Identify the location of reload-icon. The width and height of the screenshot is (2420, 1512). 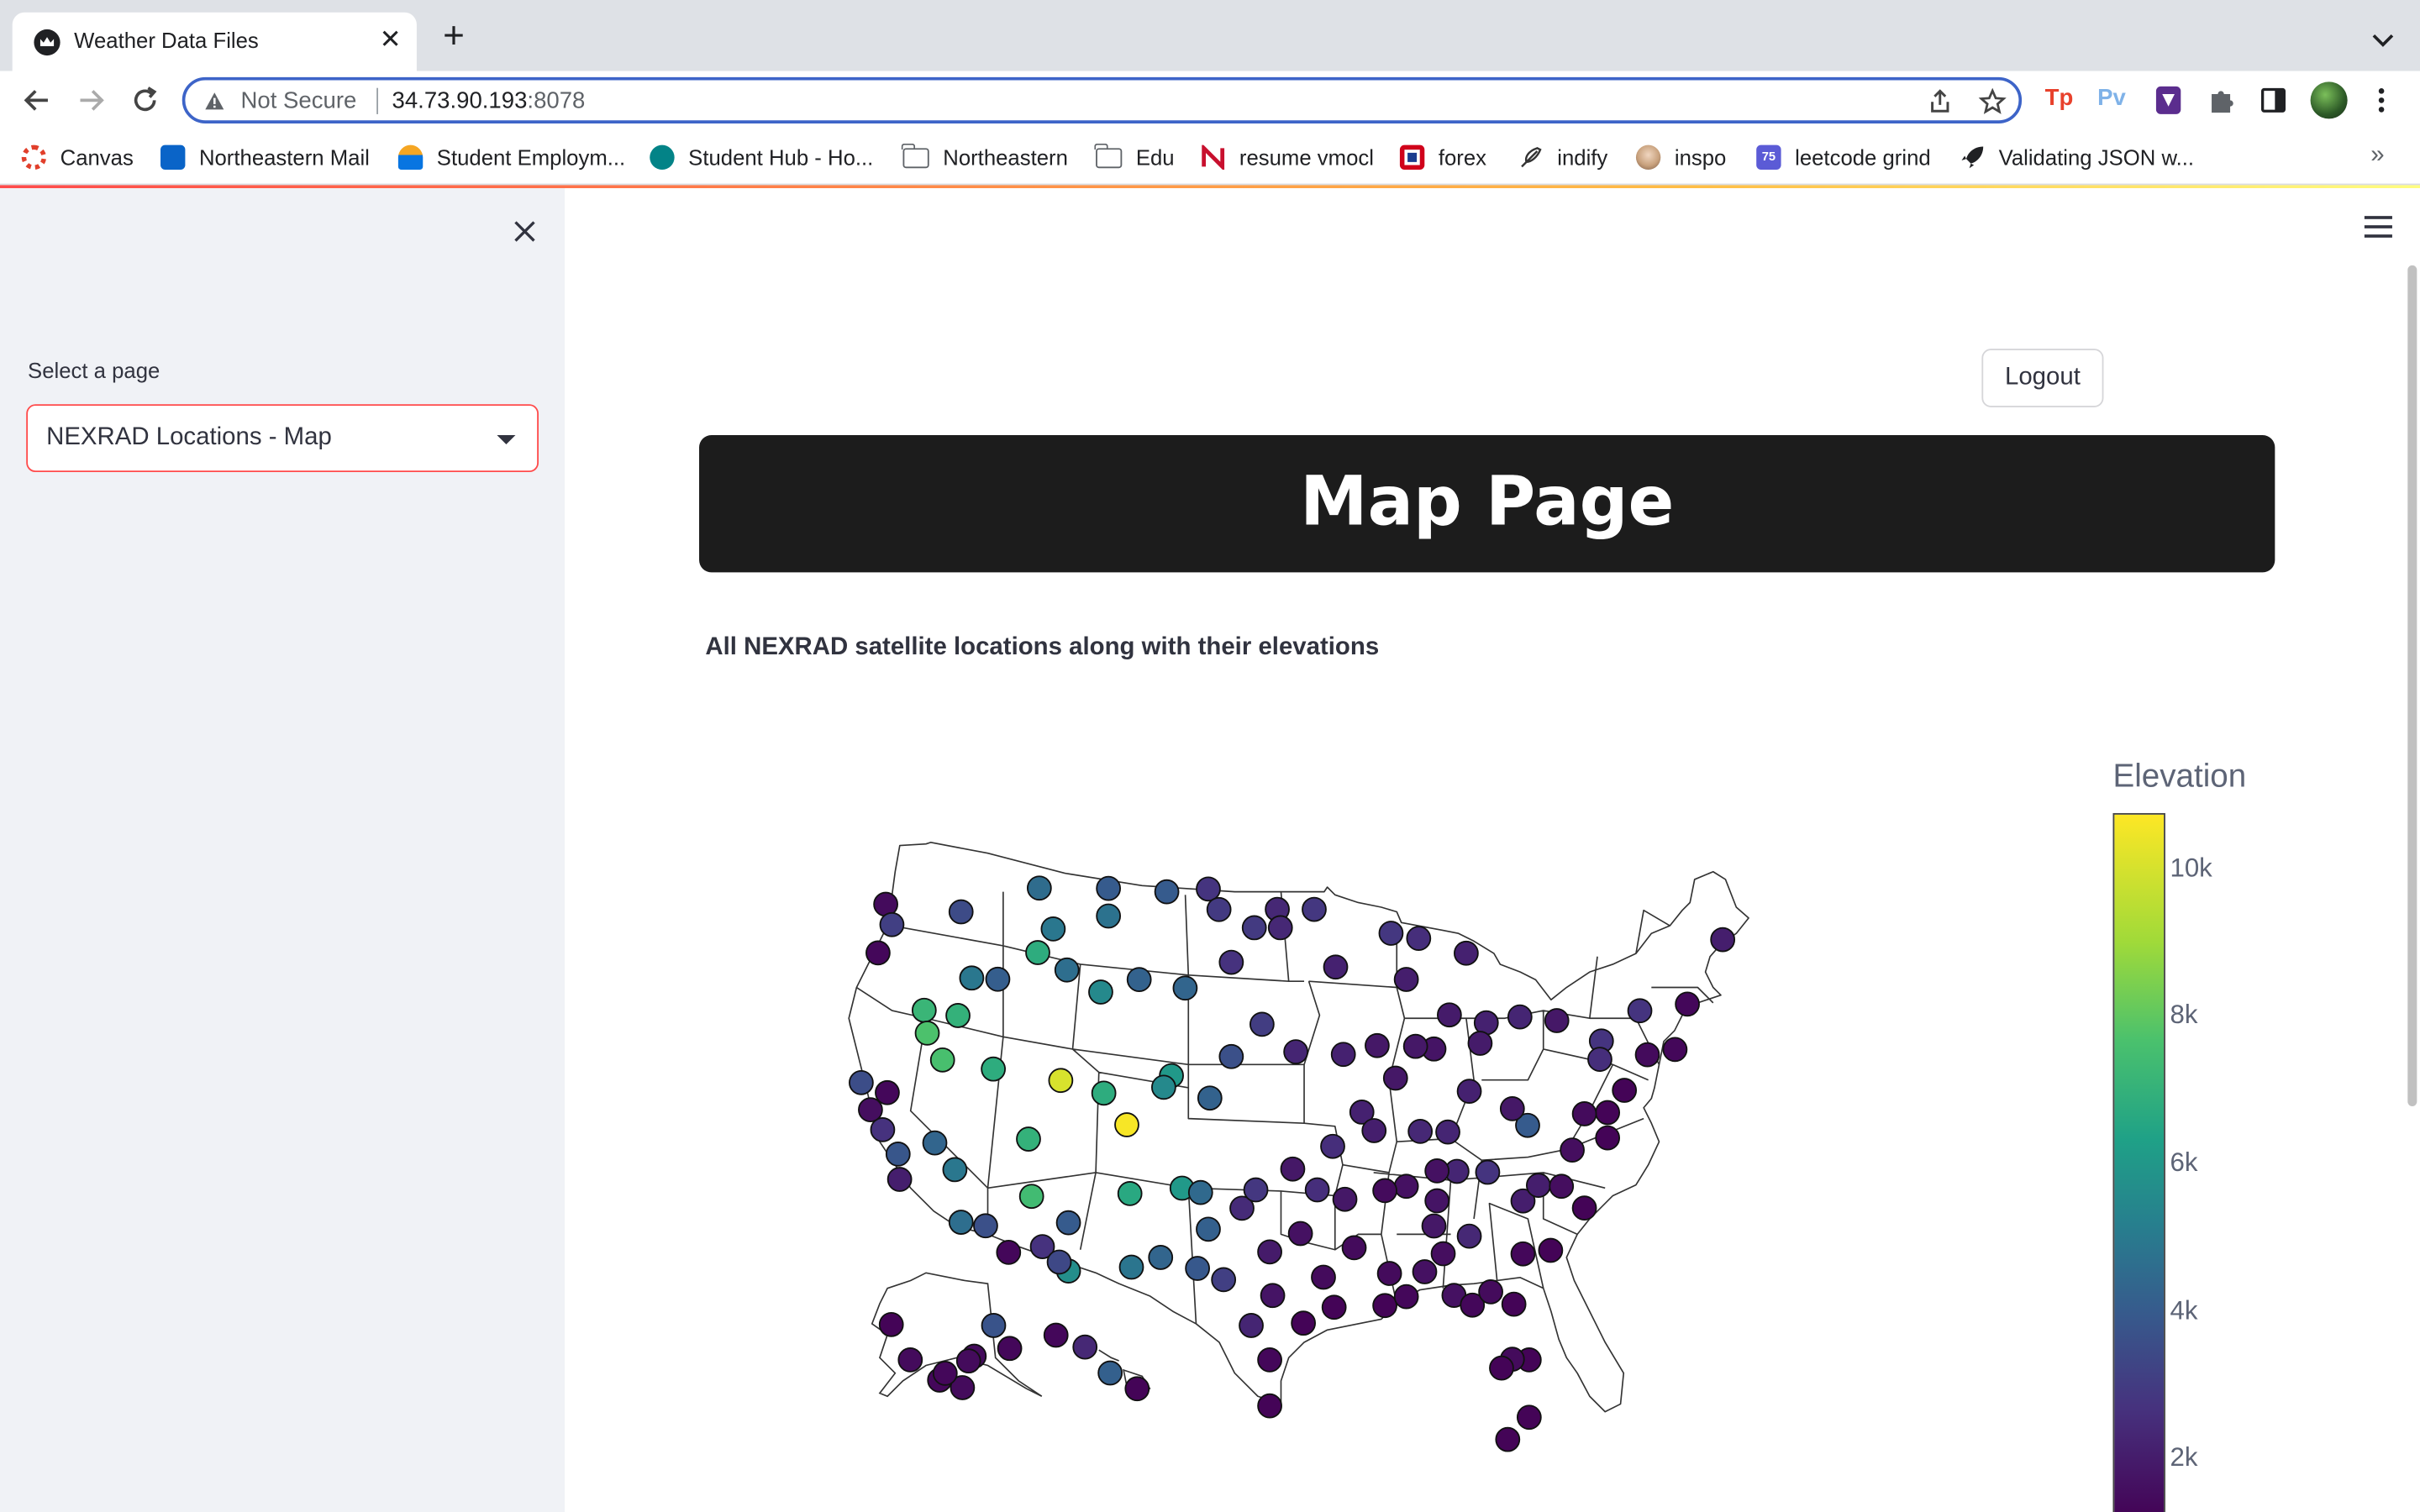
(144, 100).